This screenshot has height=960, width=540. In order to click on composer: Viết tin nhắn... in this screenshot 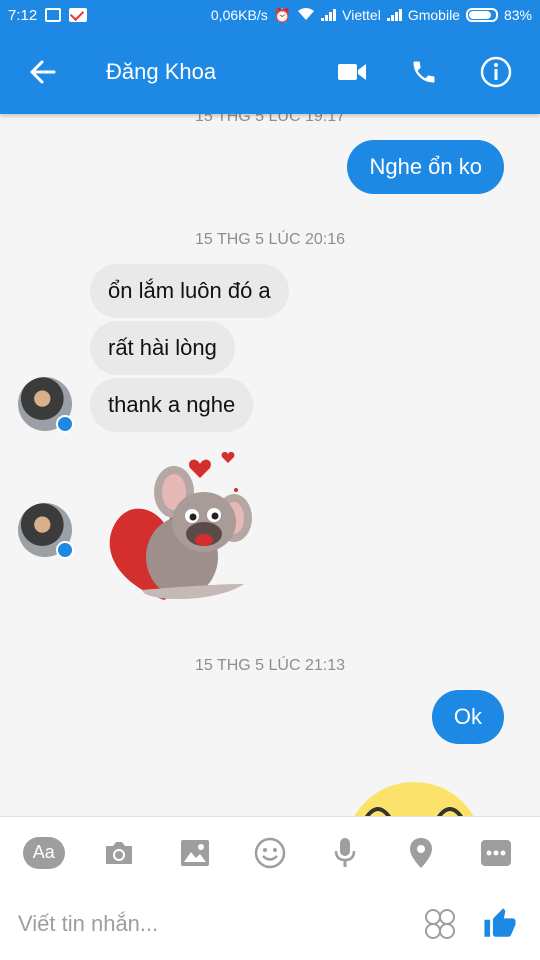, I will do `click(270, 924)`.